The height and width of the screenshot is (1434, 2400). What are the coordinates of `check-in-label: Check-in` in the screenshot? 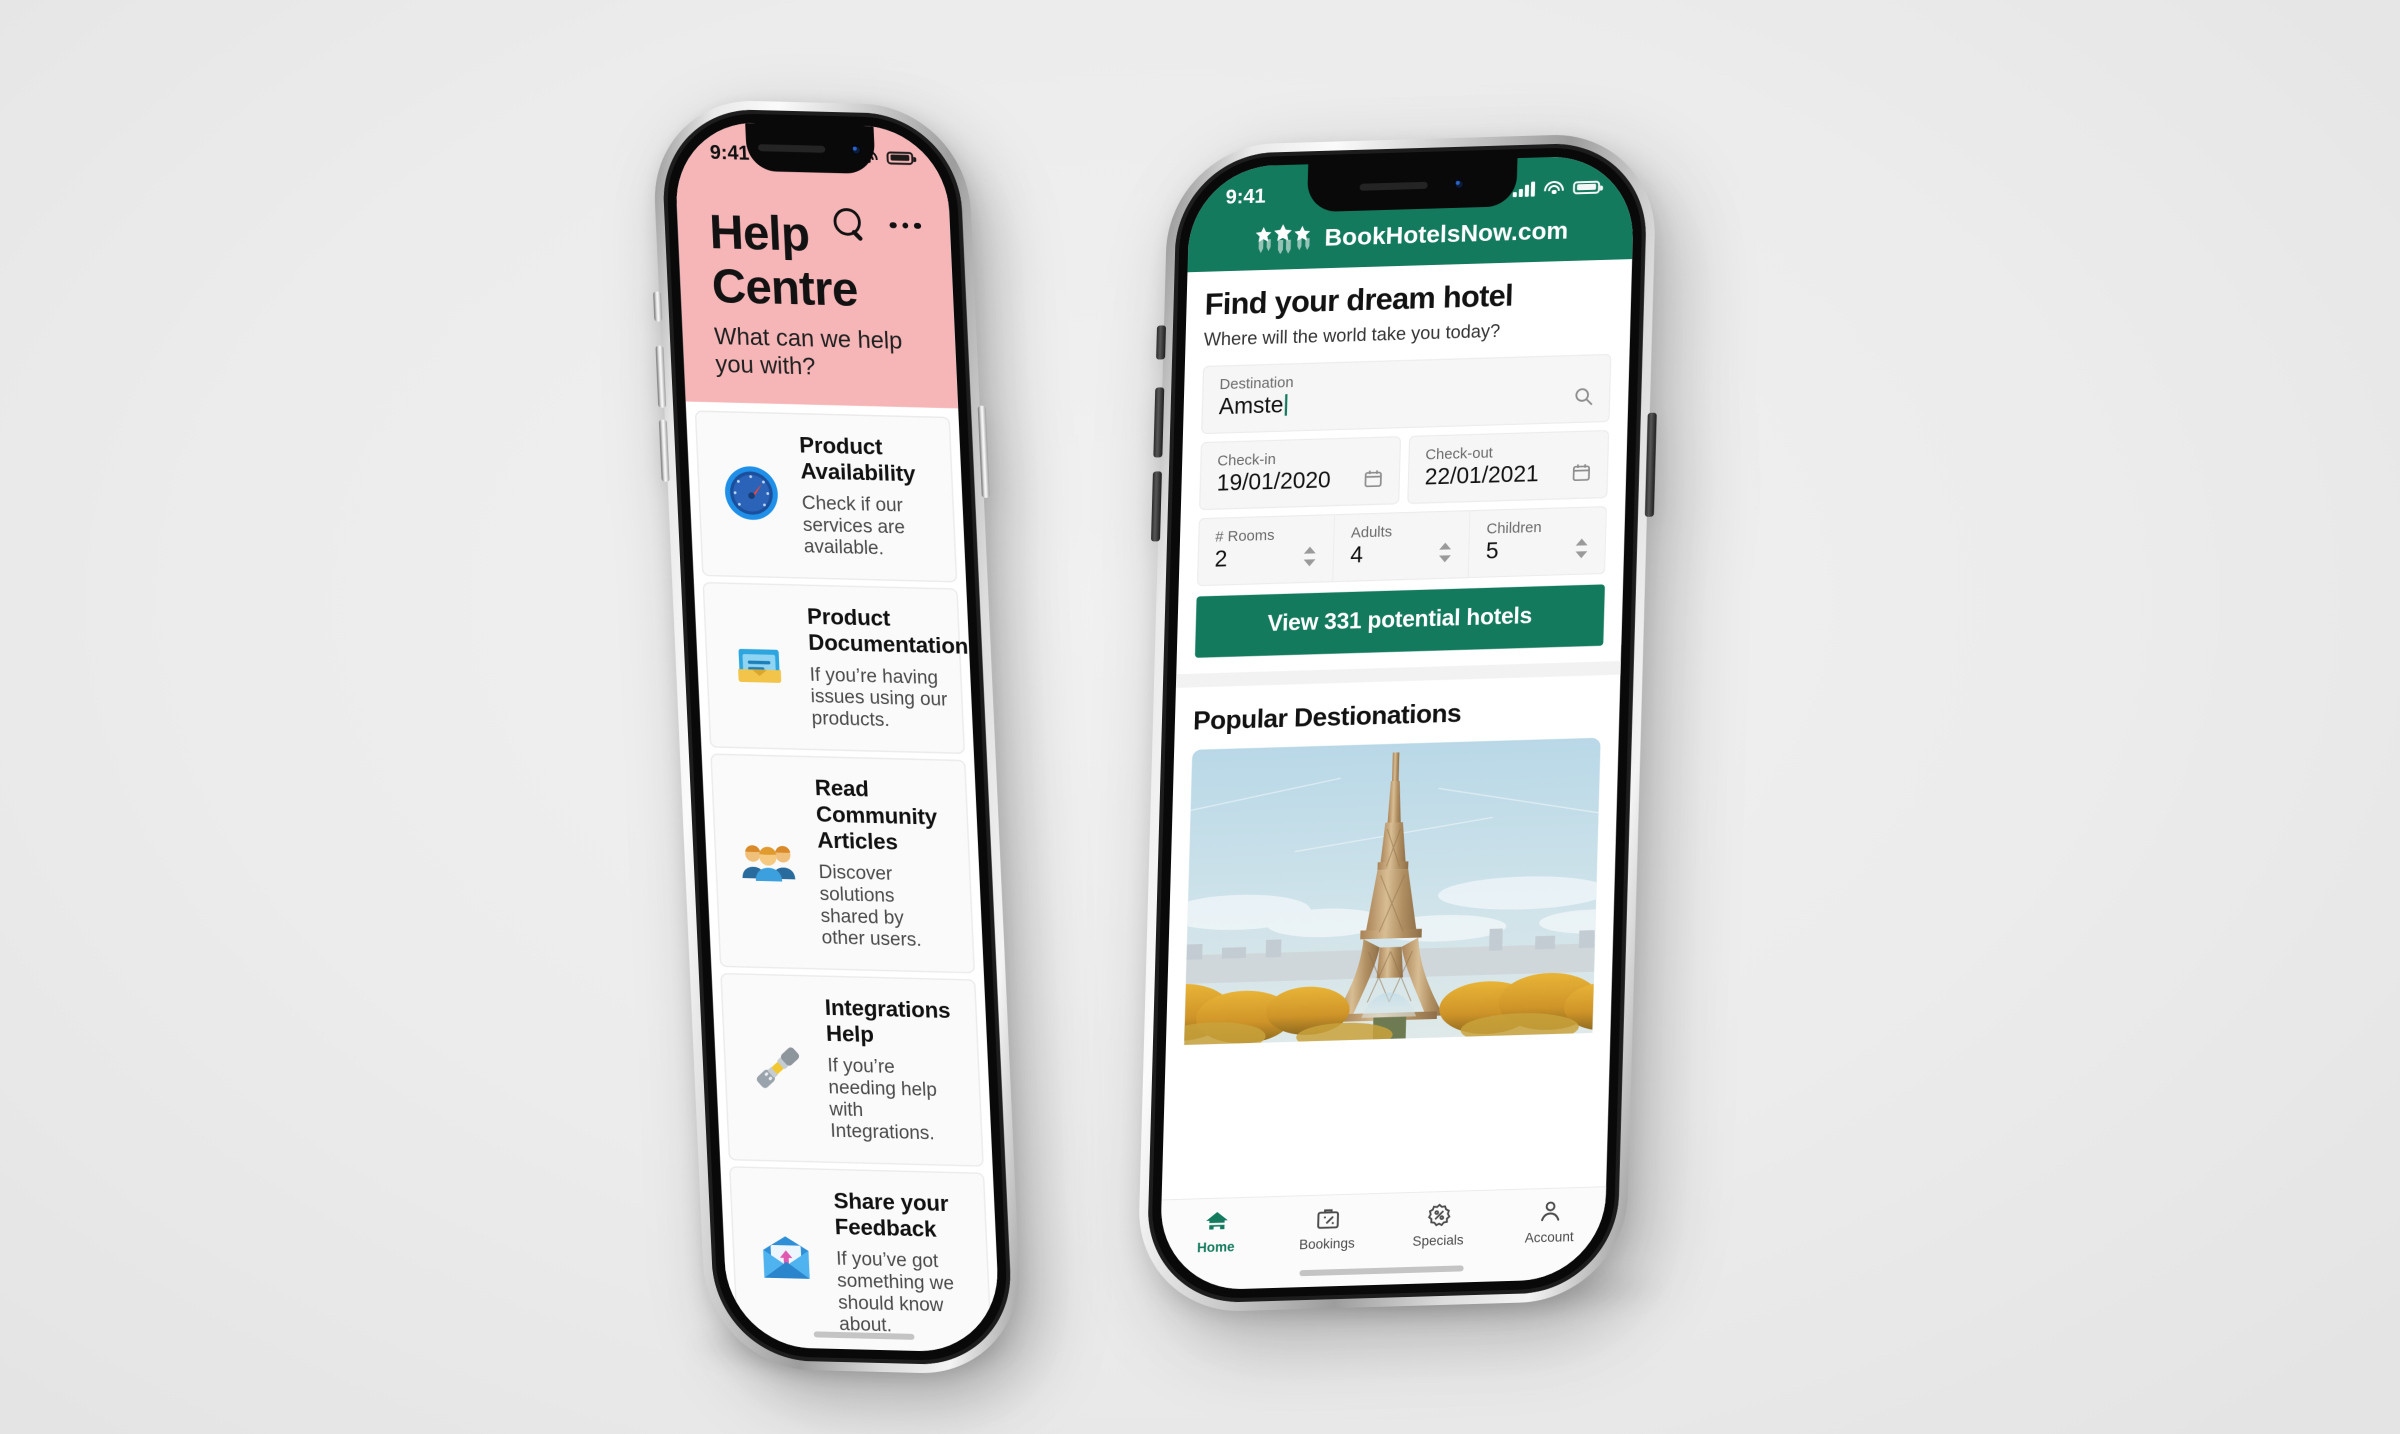 It's located at (1247, 459).